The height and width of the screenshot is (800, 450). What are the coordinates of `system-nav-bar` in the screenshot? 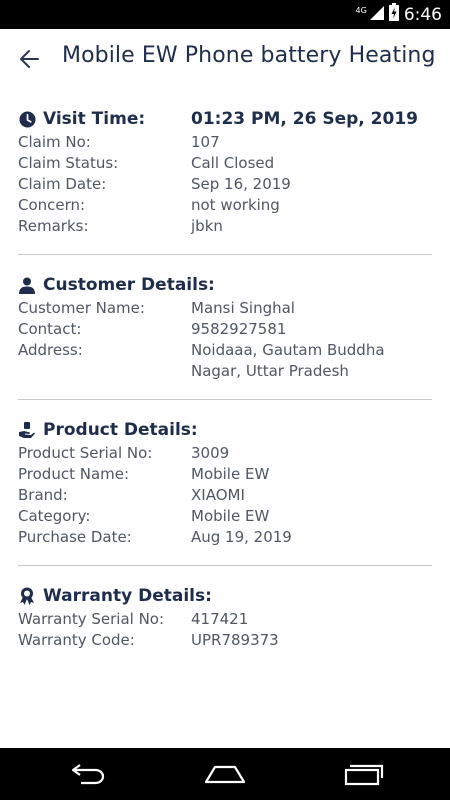 It's located at (225, 774).